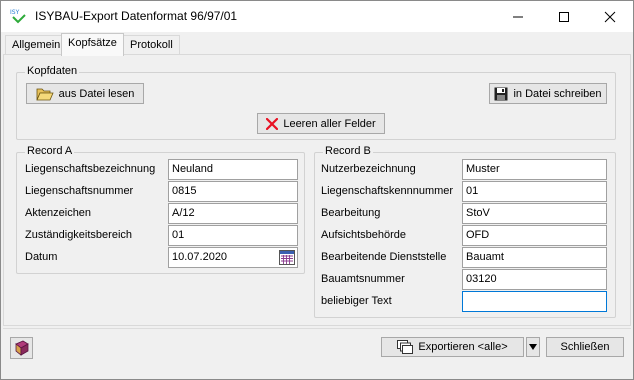 This screenshot has height=380, width=634. Describe the element at coordinates (151, 45) in the screenshot. I see `tab-protokoll: Protokoll` at that location.